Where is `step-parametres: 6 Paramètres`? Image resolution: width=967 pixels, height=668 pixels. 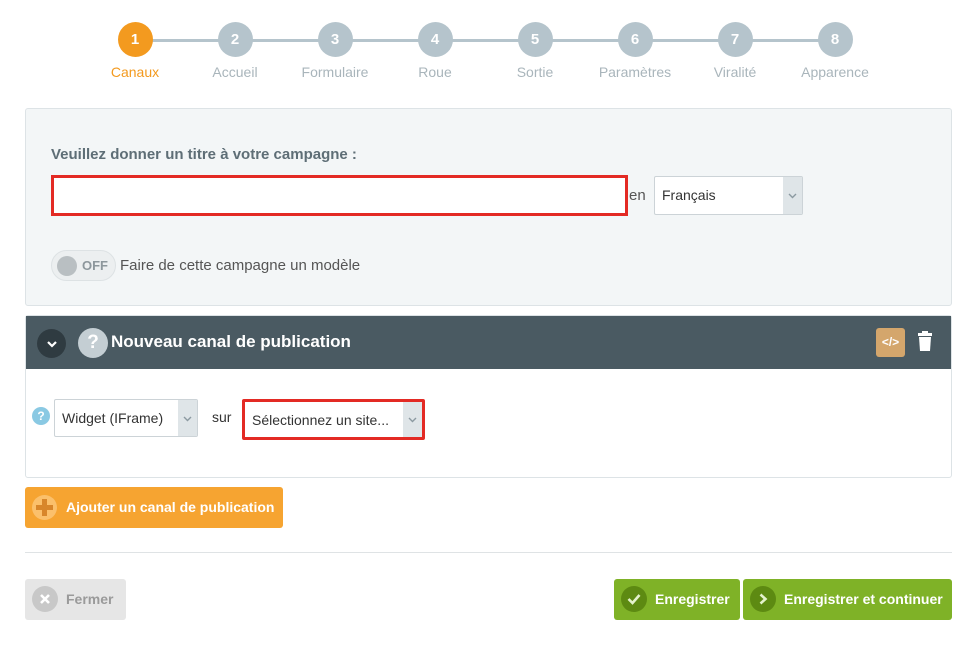
step-parametres: 6 Paramètres is located at coordinates (635, 51).